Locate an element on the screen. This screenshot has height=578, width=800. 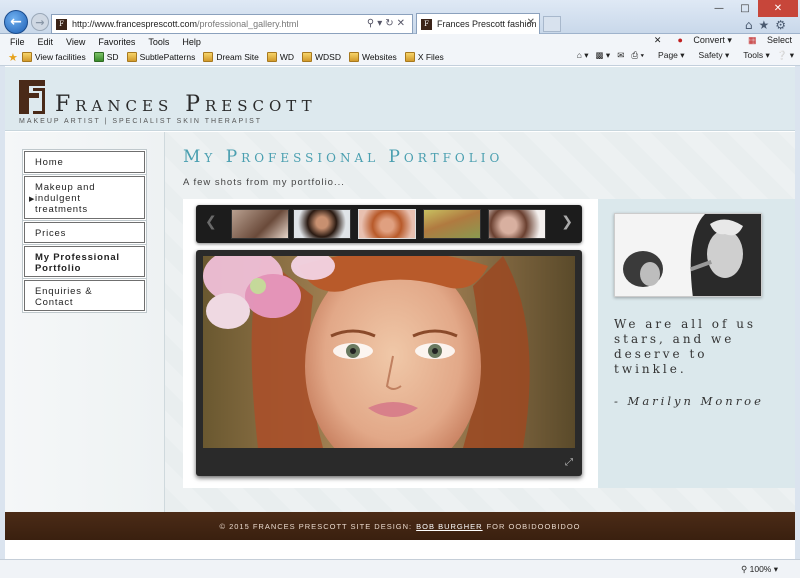
page-title: My Professional Portfolio is located at coordinates (343, 157).